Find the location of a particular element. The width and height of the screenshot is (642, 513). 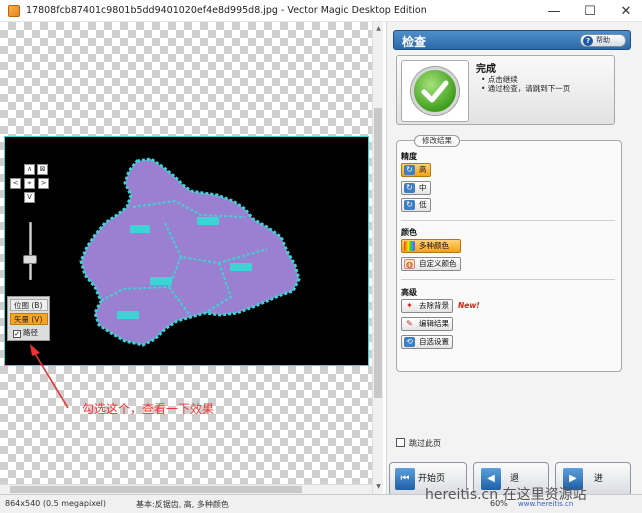

panel-header: 检查 ? 帮助 is located at coordinates (512, 40).